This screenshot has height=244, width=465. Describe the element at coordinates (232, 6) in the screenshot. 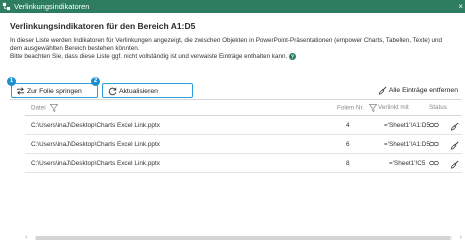

I see `title-bar: Verlinkungsindikatoren ×` at that location.